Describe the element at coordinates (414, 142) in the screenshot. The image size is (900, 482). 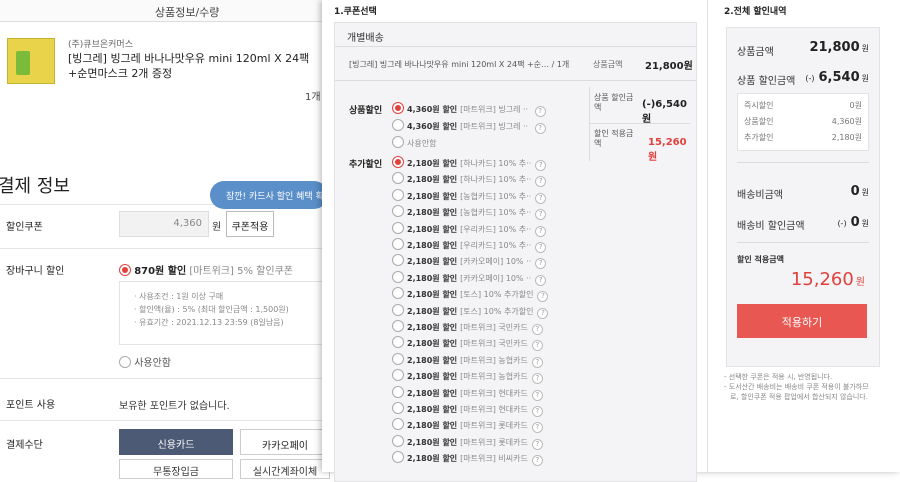
I see `product-no-use-option: 사용안함` at that location.